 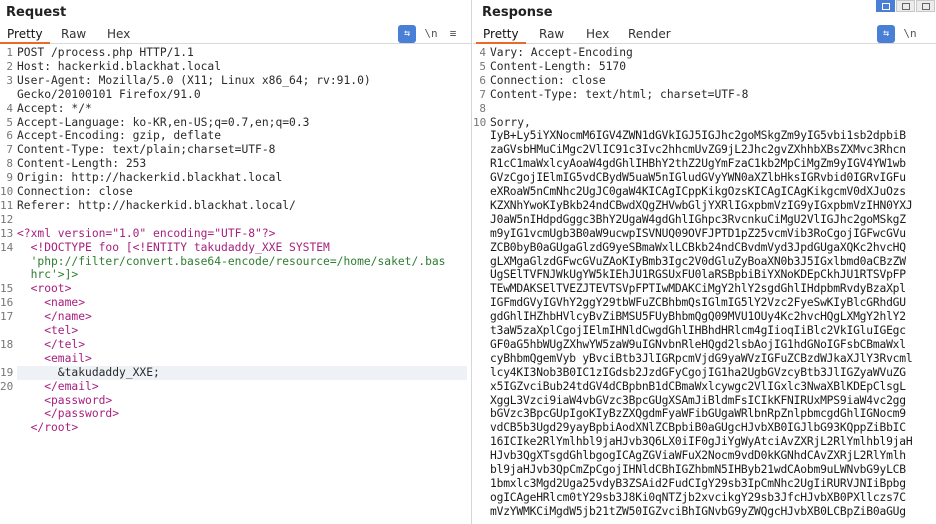 I want to click on response-tab-render: Render, so click(x=649, y=34).